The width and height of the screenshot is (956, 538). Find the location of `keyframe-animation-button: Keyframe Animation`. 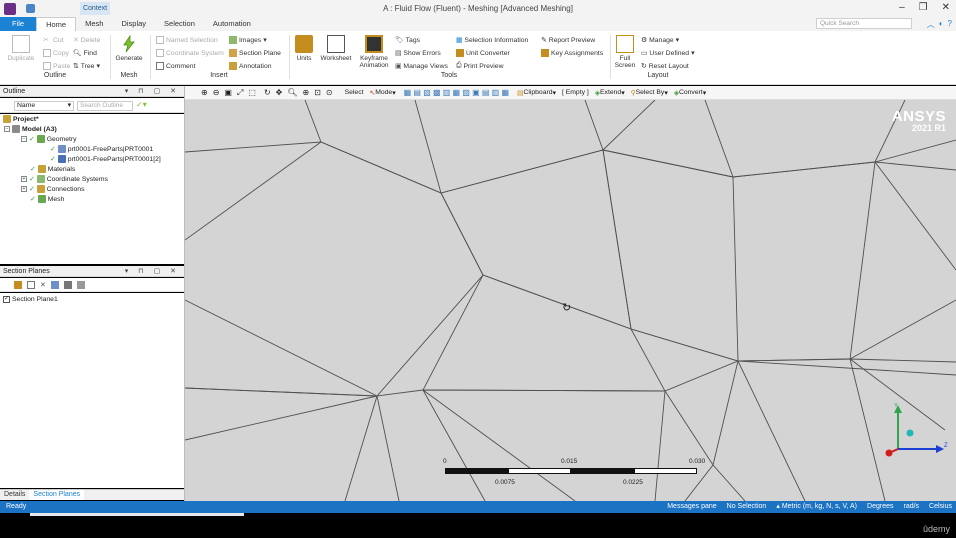

keyframe-animation-button: Keyframe Animation is located at coordinates (374, 52).